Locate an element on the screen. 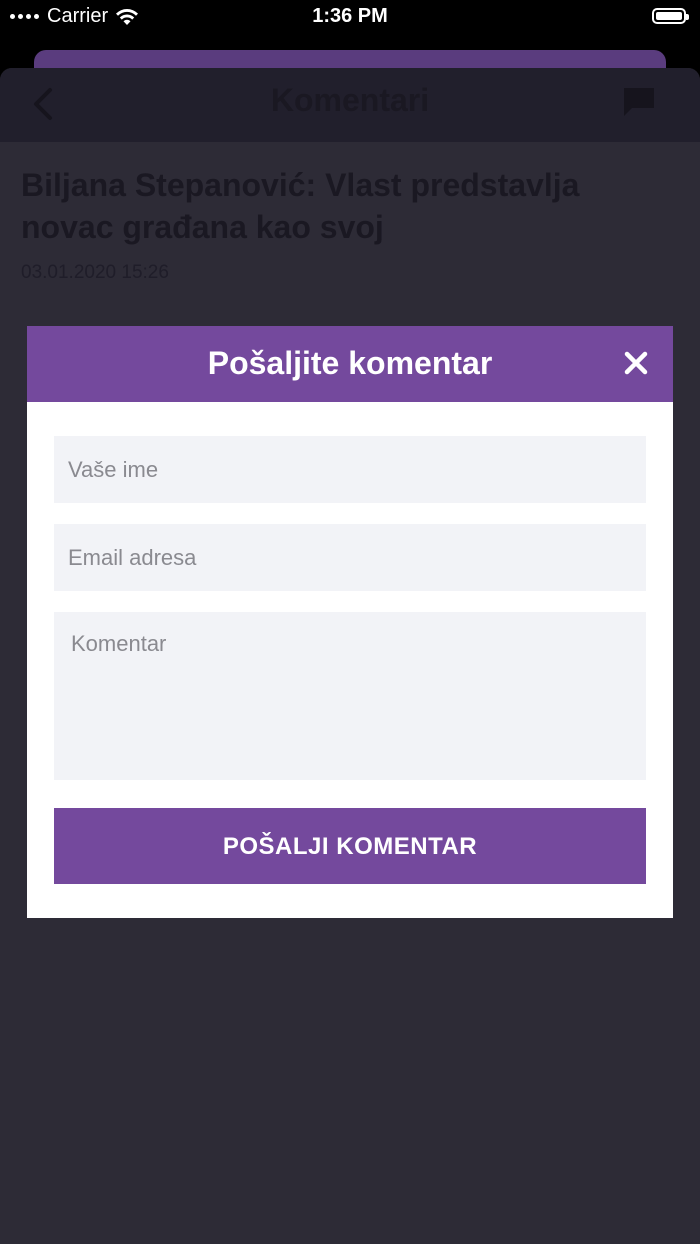  modal-header: Pošaljite komentar is located at coordinates (350, 364).